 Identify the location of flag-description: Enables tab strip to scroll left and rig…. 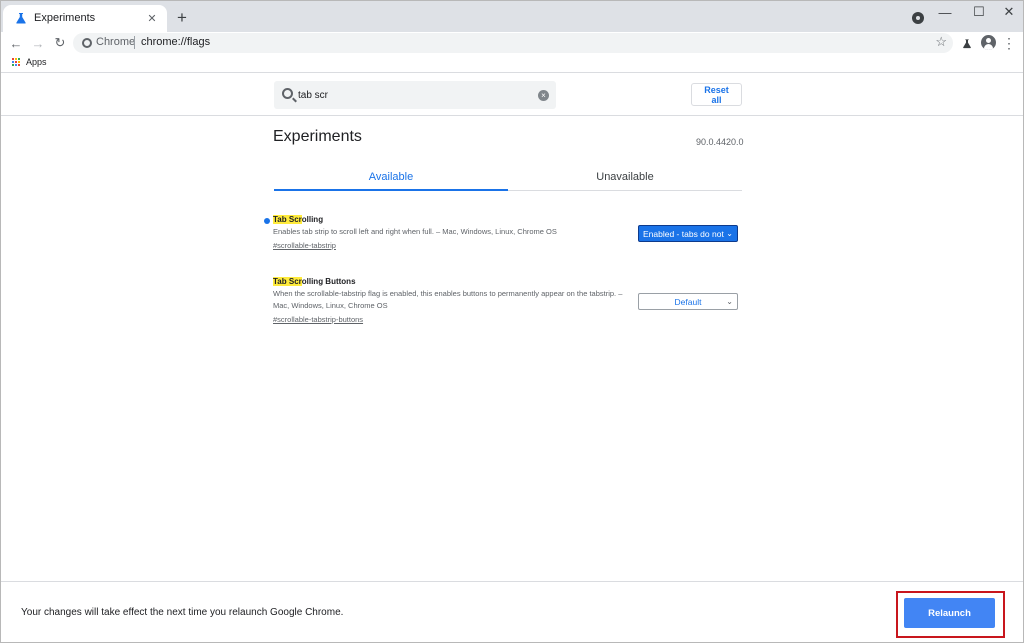
(415, 231).